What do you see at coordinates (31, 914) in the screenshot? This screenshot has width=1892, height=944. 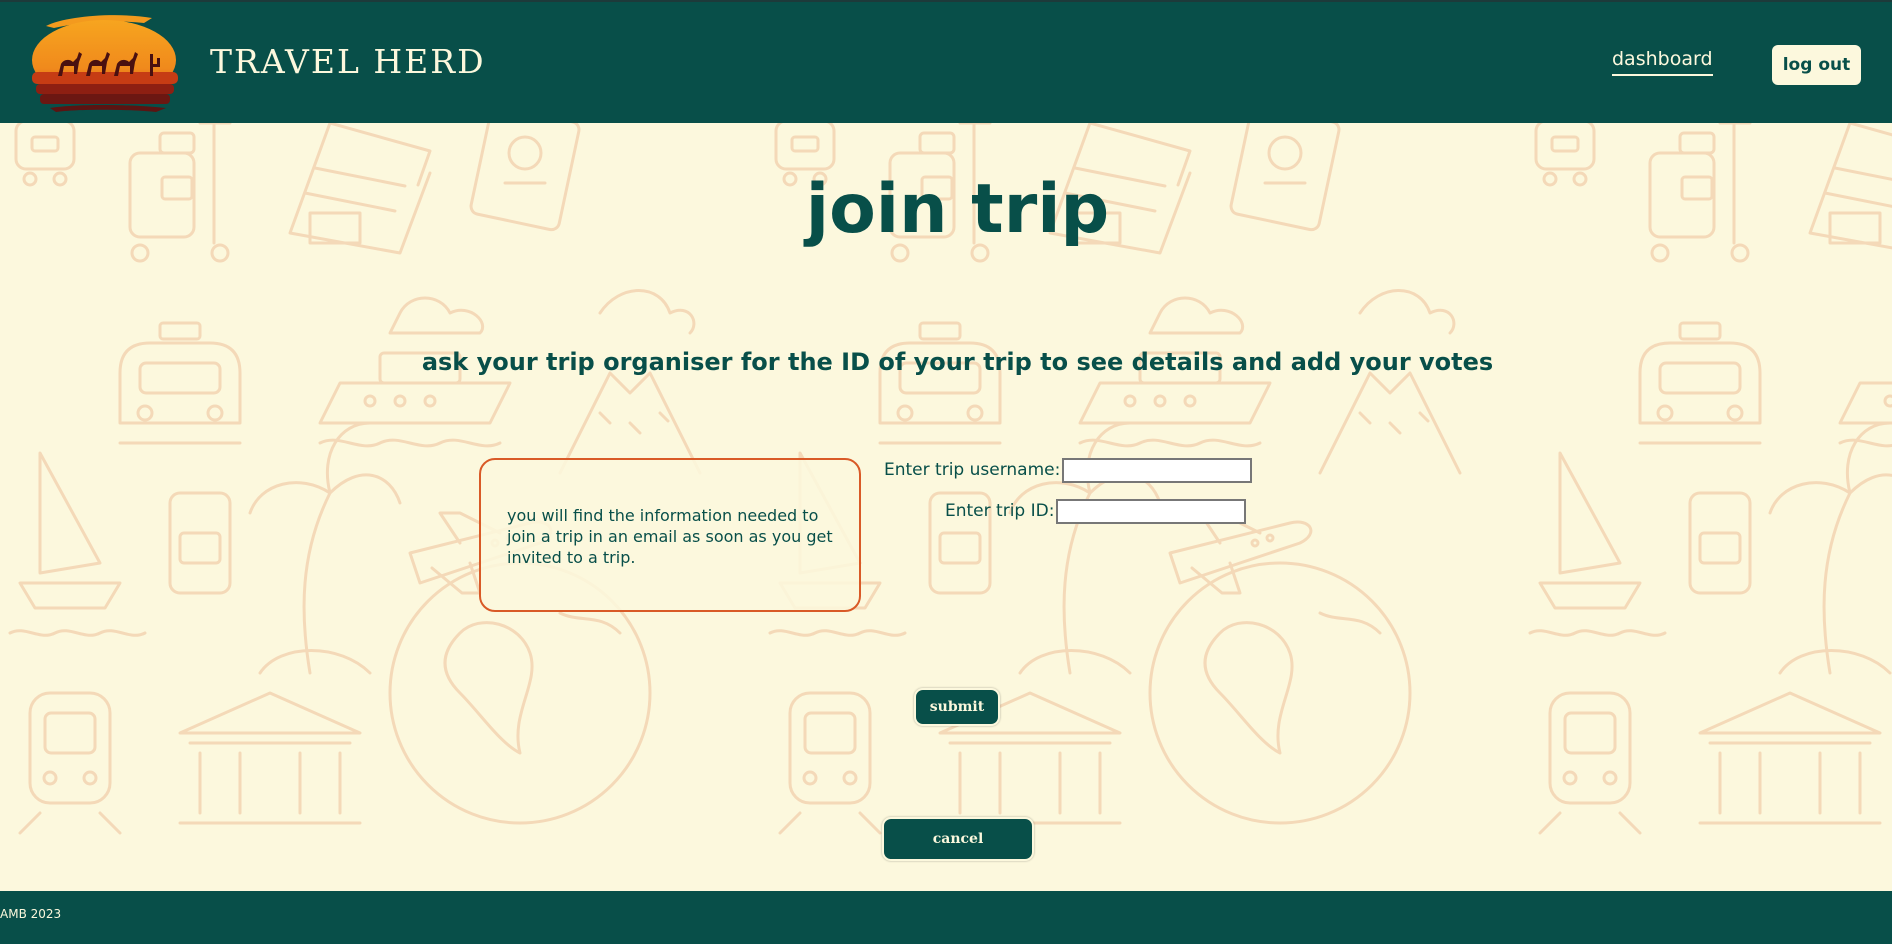 I see `copyright-text: AMB 2023` at bounding box center [31, 914].